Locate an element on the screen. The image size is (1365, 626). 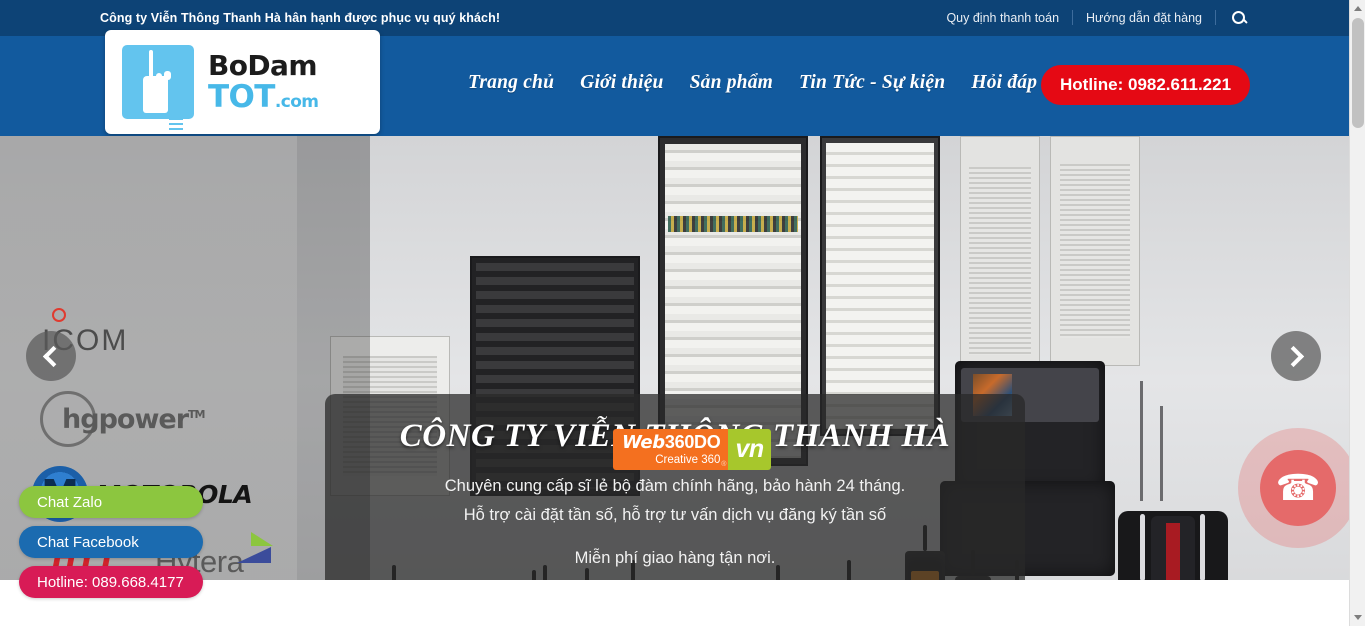
floating-call-button: ☎ is located at coordinates (1298, 488).